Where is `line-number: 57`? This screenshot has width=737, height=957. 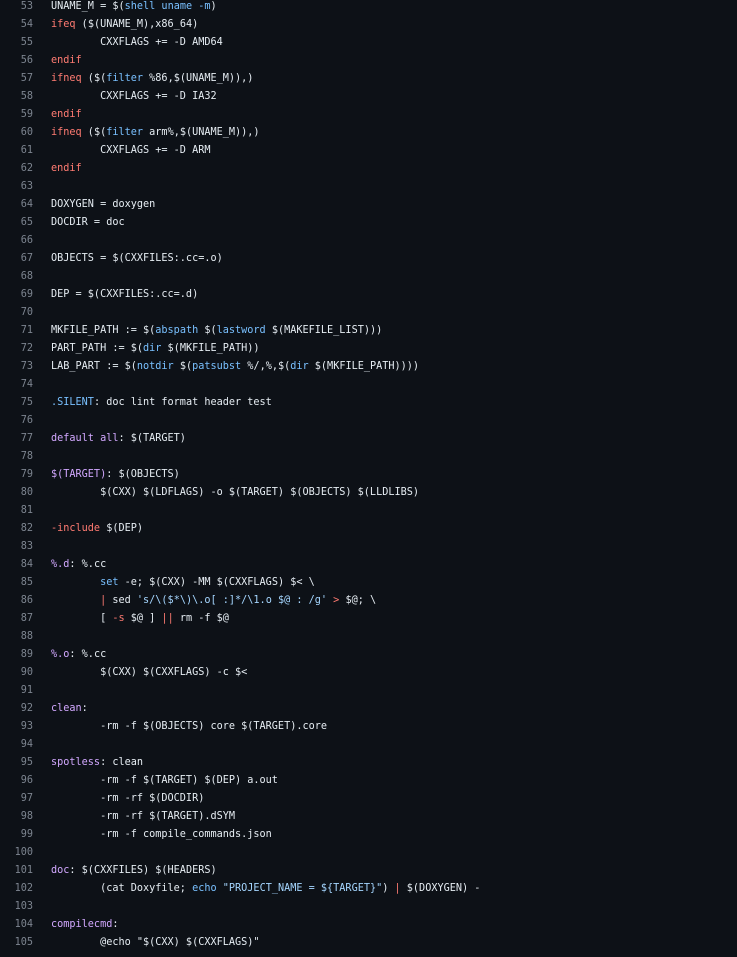
line-number: 57 is located at coordinates (26, 78).